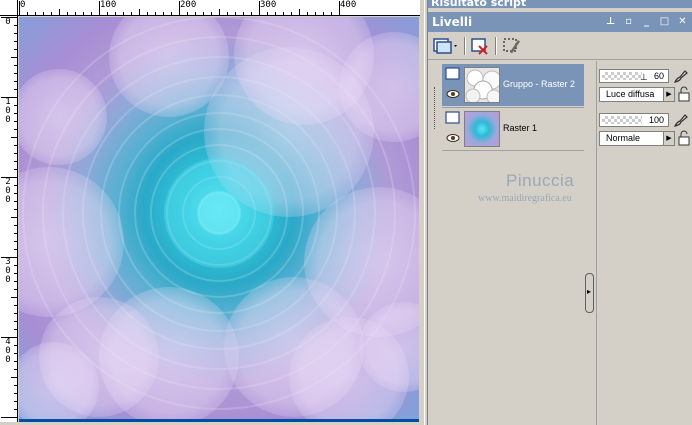  I want to click on layer-type-icon, so click(452, 73).